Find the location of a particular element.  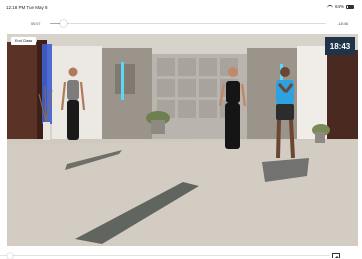

remaining-time: -18:46 is located at coordinates (342, 24).